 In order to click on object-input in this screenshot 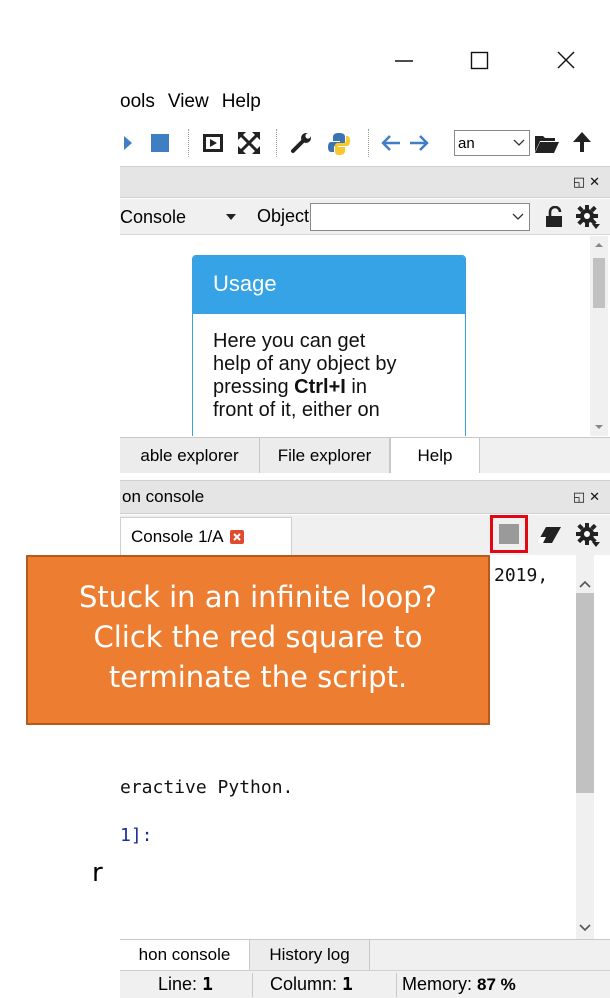, I will do `click(420, 217)`.